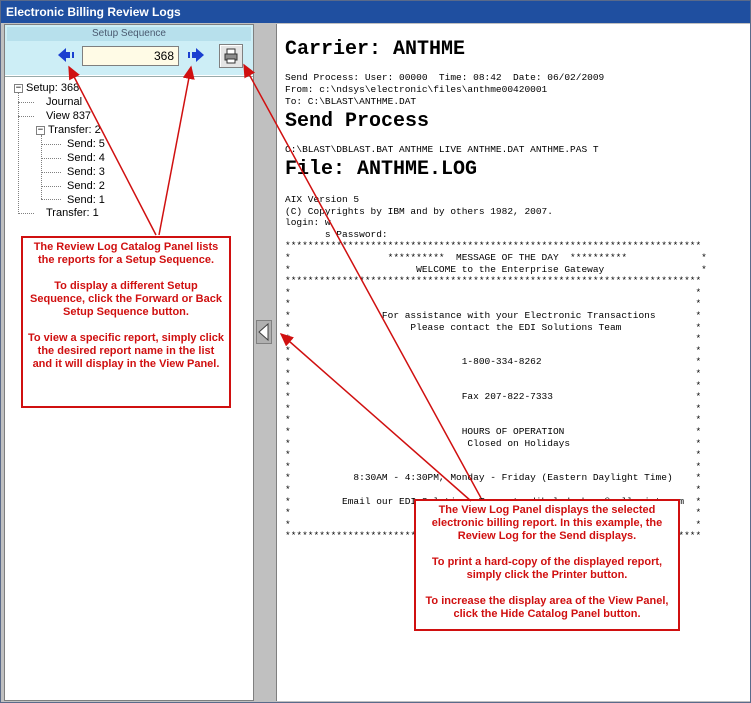 Image resolution: width=751 pixels, height=703 pixels. I want to click on tree-item-send-1: Send: 1, so click(86, 200).